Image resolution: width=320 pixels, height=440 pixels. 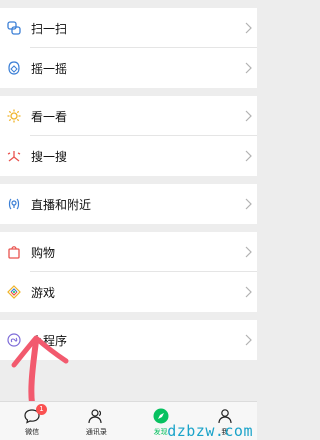 What do you see at coordinates (128, 292) in the screenshot?
I see `menu-item-games: 游戏` at bounding box center [128, 292].